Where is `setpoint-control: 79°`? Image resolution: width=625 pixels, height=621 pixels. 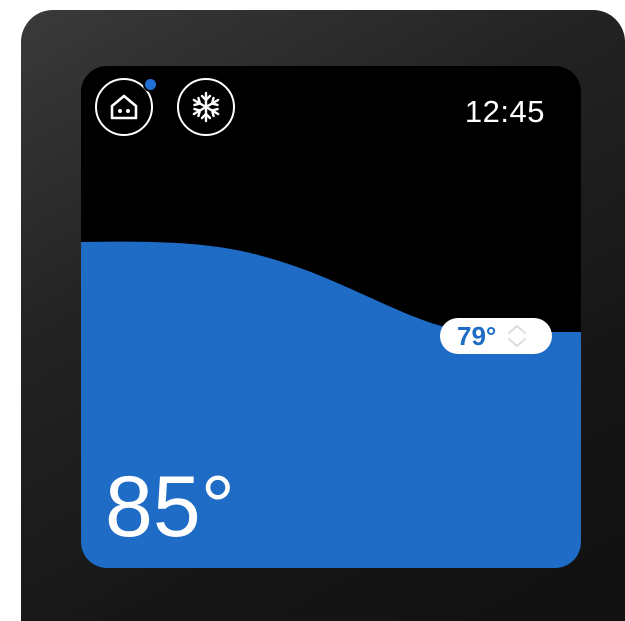
setpoint-control: 79° is located at coordinates (496, 336).